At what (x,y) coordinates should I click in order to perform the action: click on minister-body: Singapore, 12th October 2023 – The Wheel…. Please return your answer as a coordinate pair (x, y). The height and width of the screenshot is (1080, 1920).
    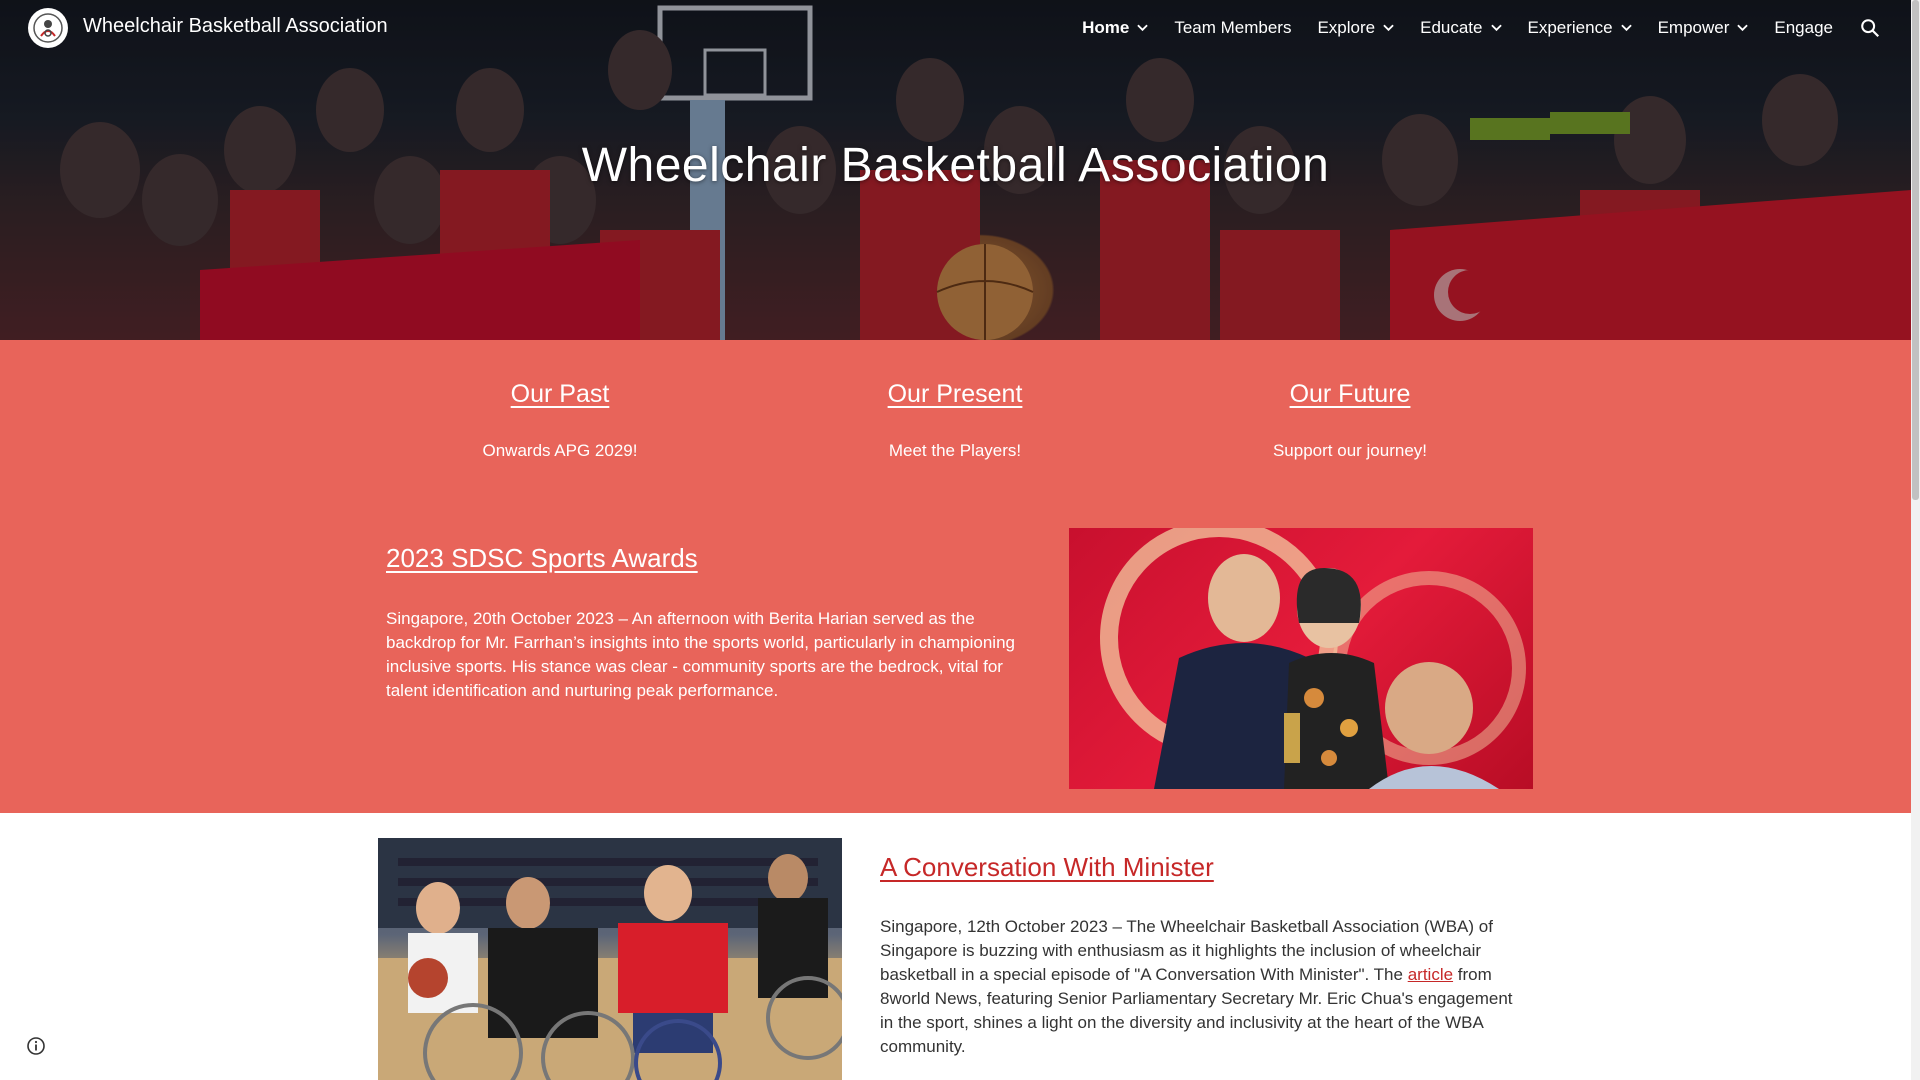
    Looking at the image, I should click on (1205, 987).